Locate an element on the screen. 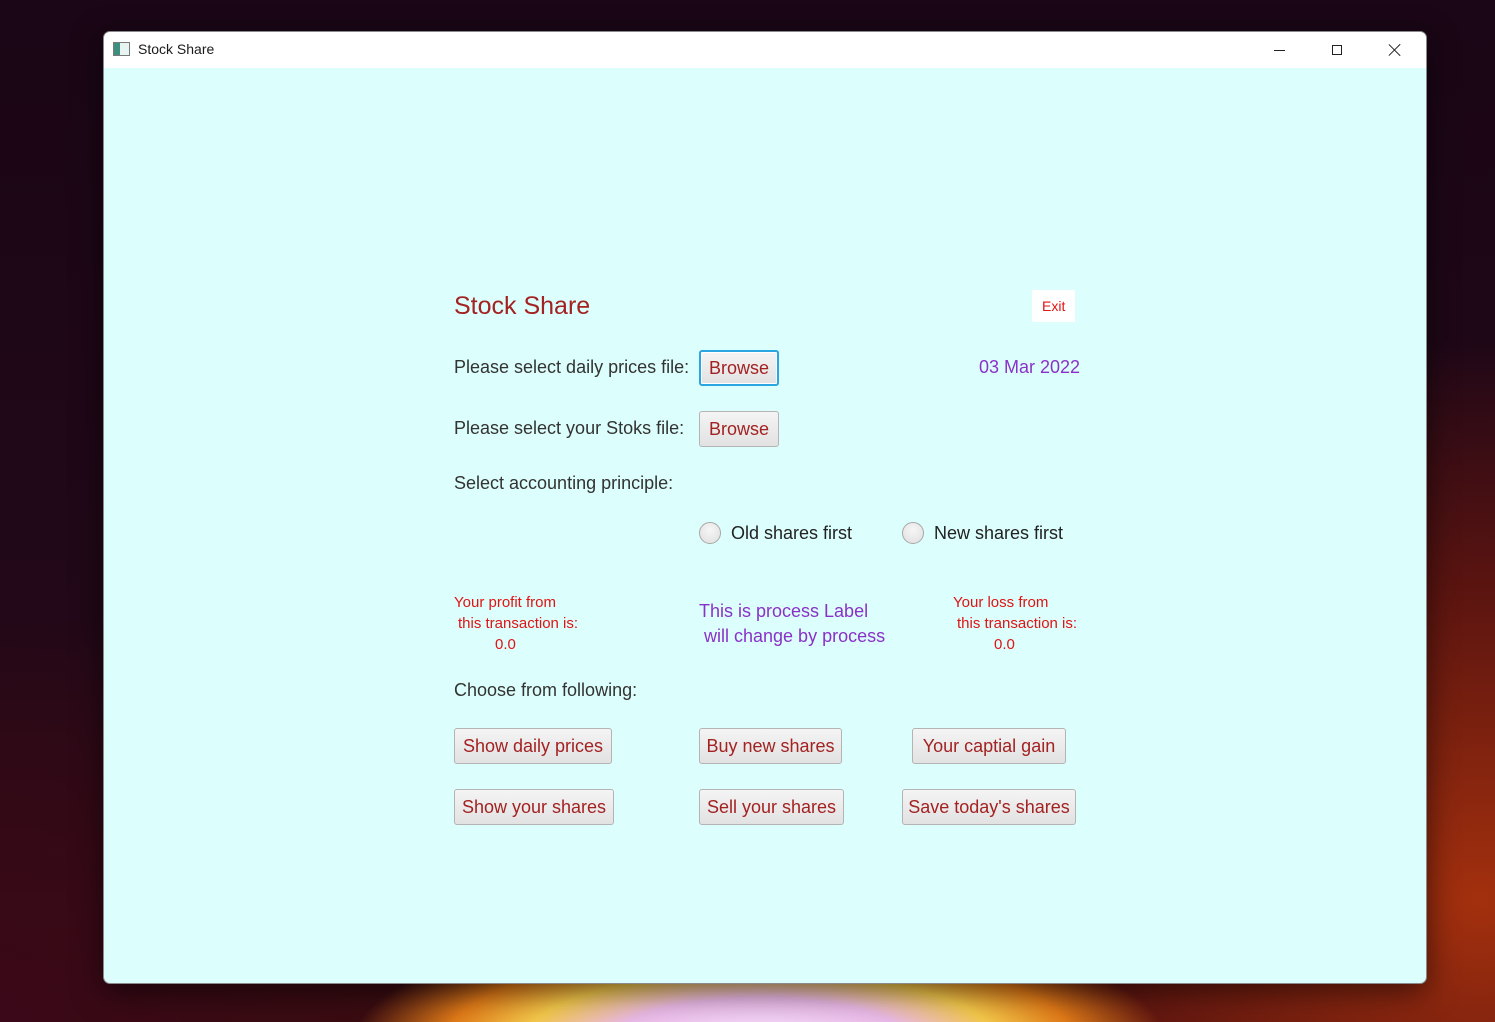 The image size is (1495, 1022). loss-label-line2: this transaction is: is located at coordinates (1017, 623).